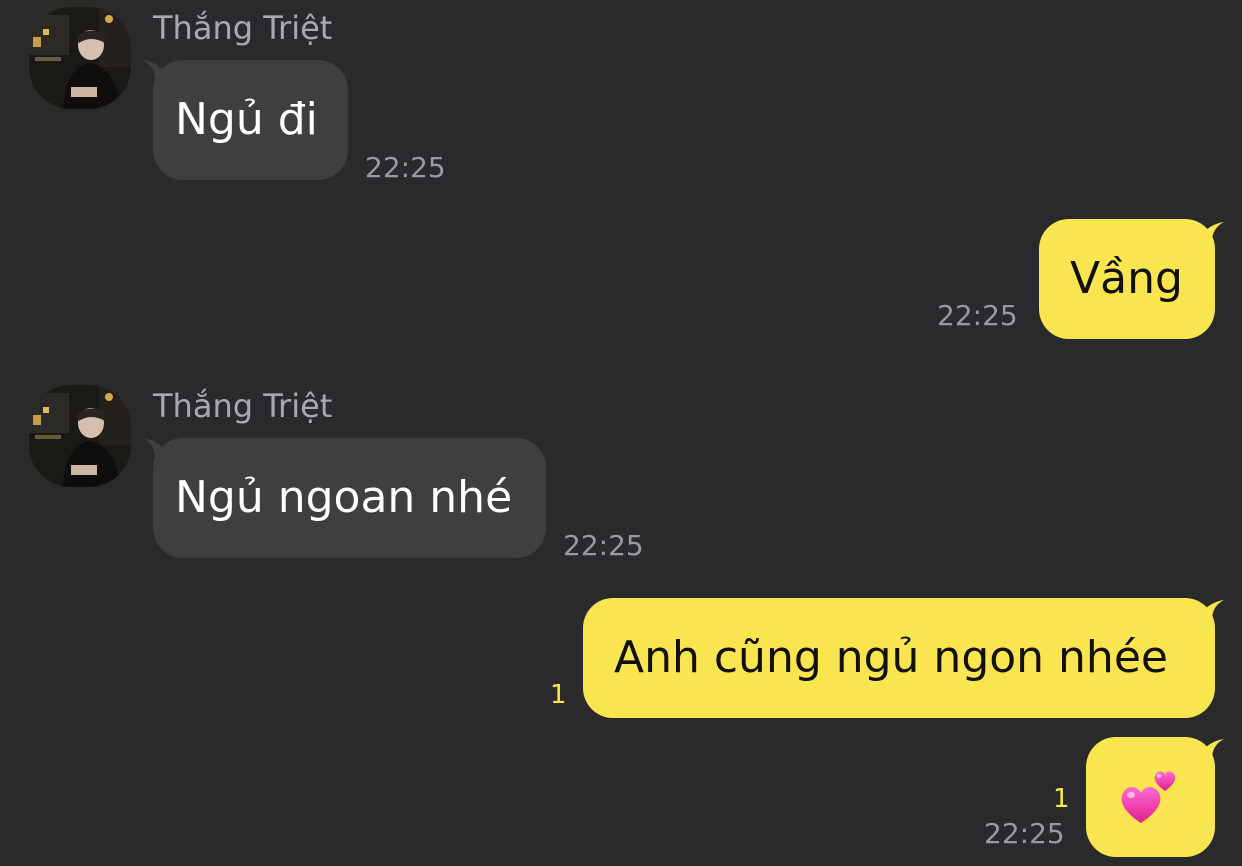 Image resolution: width=1242 pixels, height=866 pixels. I want to click on message-bubble-outgoing: Vầng, so click(1127, 279).